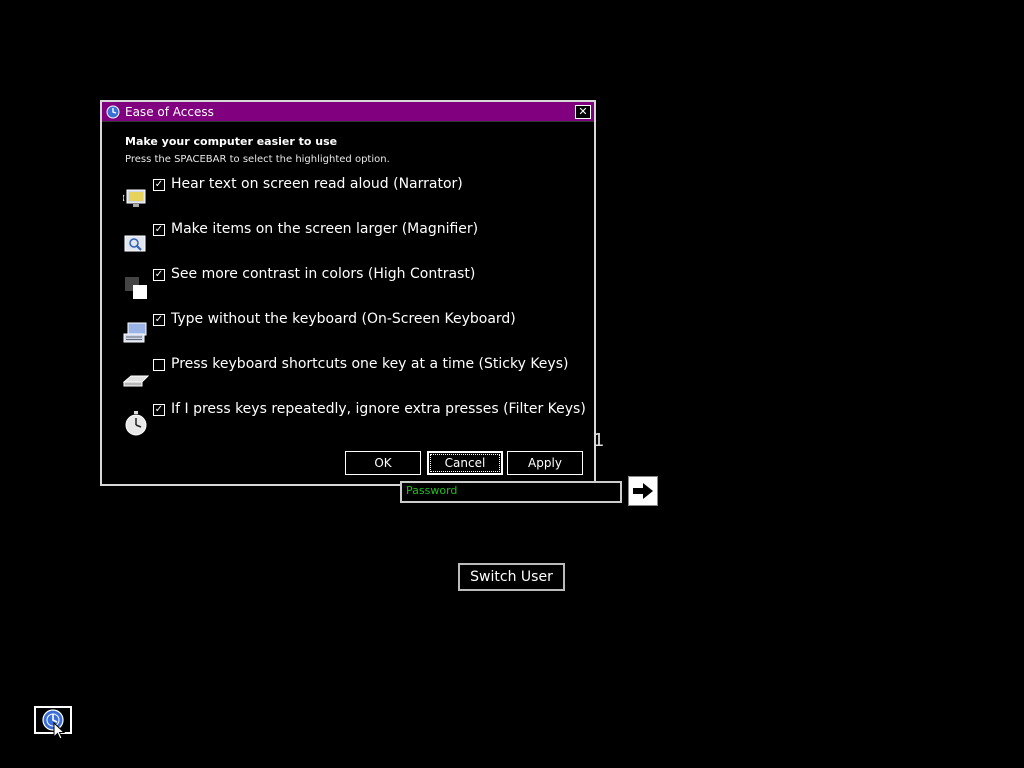 The width and height of the screenshot is (1024, 768). I want to click on switch-user-button: Switch User, so click(511, 577).